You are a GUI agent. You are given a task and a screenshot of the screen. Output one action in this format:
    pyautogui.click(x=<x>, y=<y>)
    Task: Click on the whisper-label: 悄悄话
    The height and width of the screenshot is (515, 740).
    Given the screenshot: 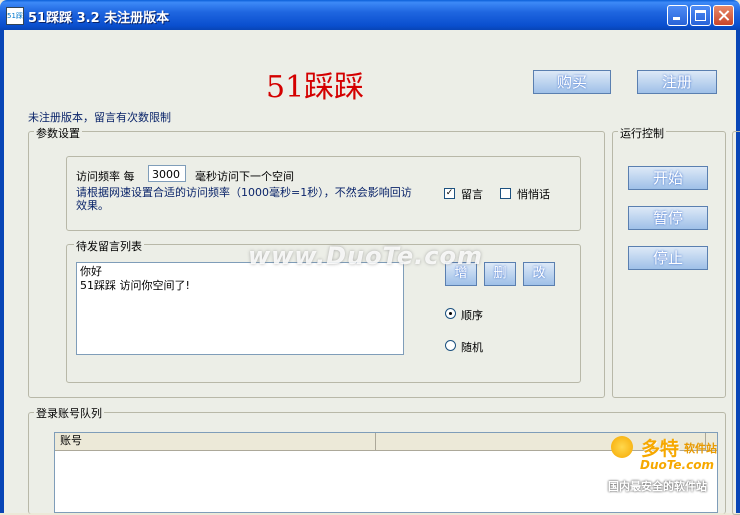 What is the action you would take?
    pyautogui.click(x=533, y=194)
    